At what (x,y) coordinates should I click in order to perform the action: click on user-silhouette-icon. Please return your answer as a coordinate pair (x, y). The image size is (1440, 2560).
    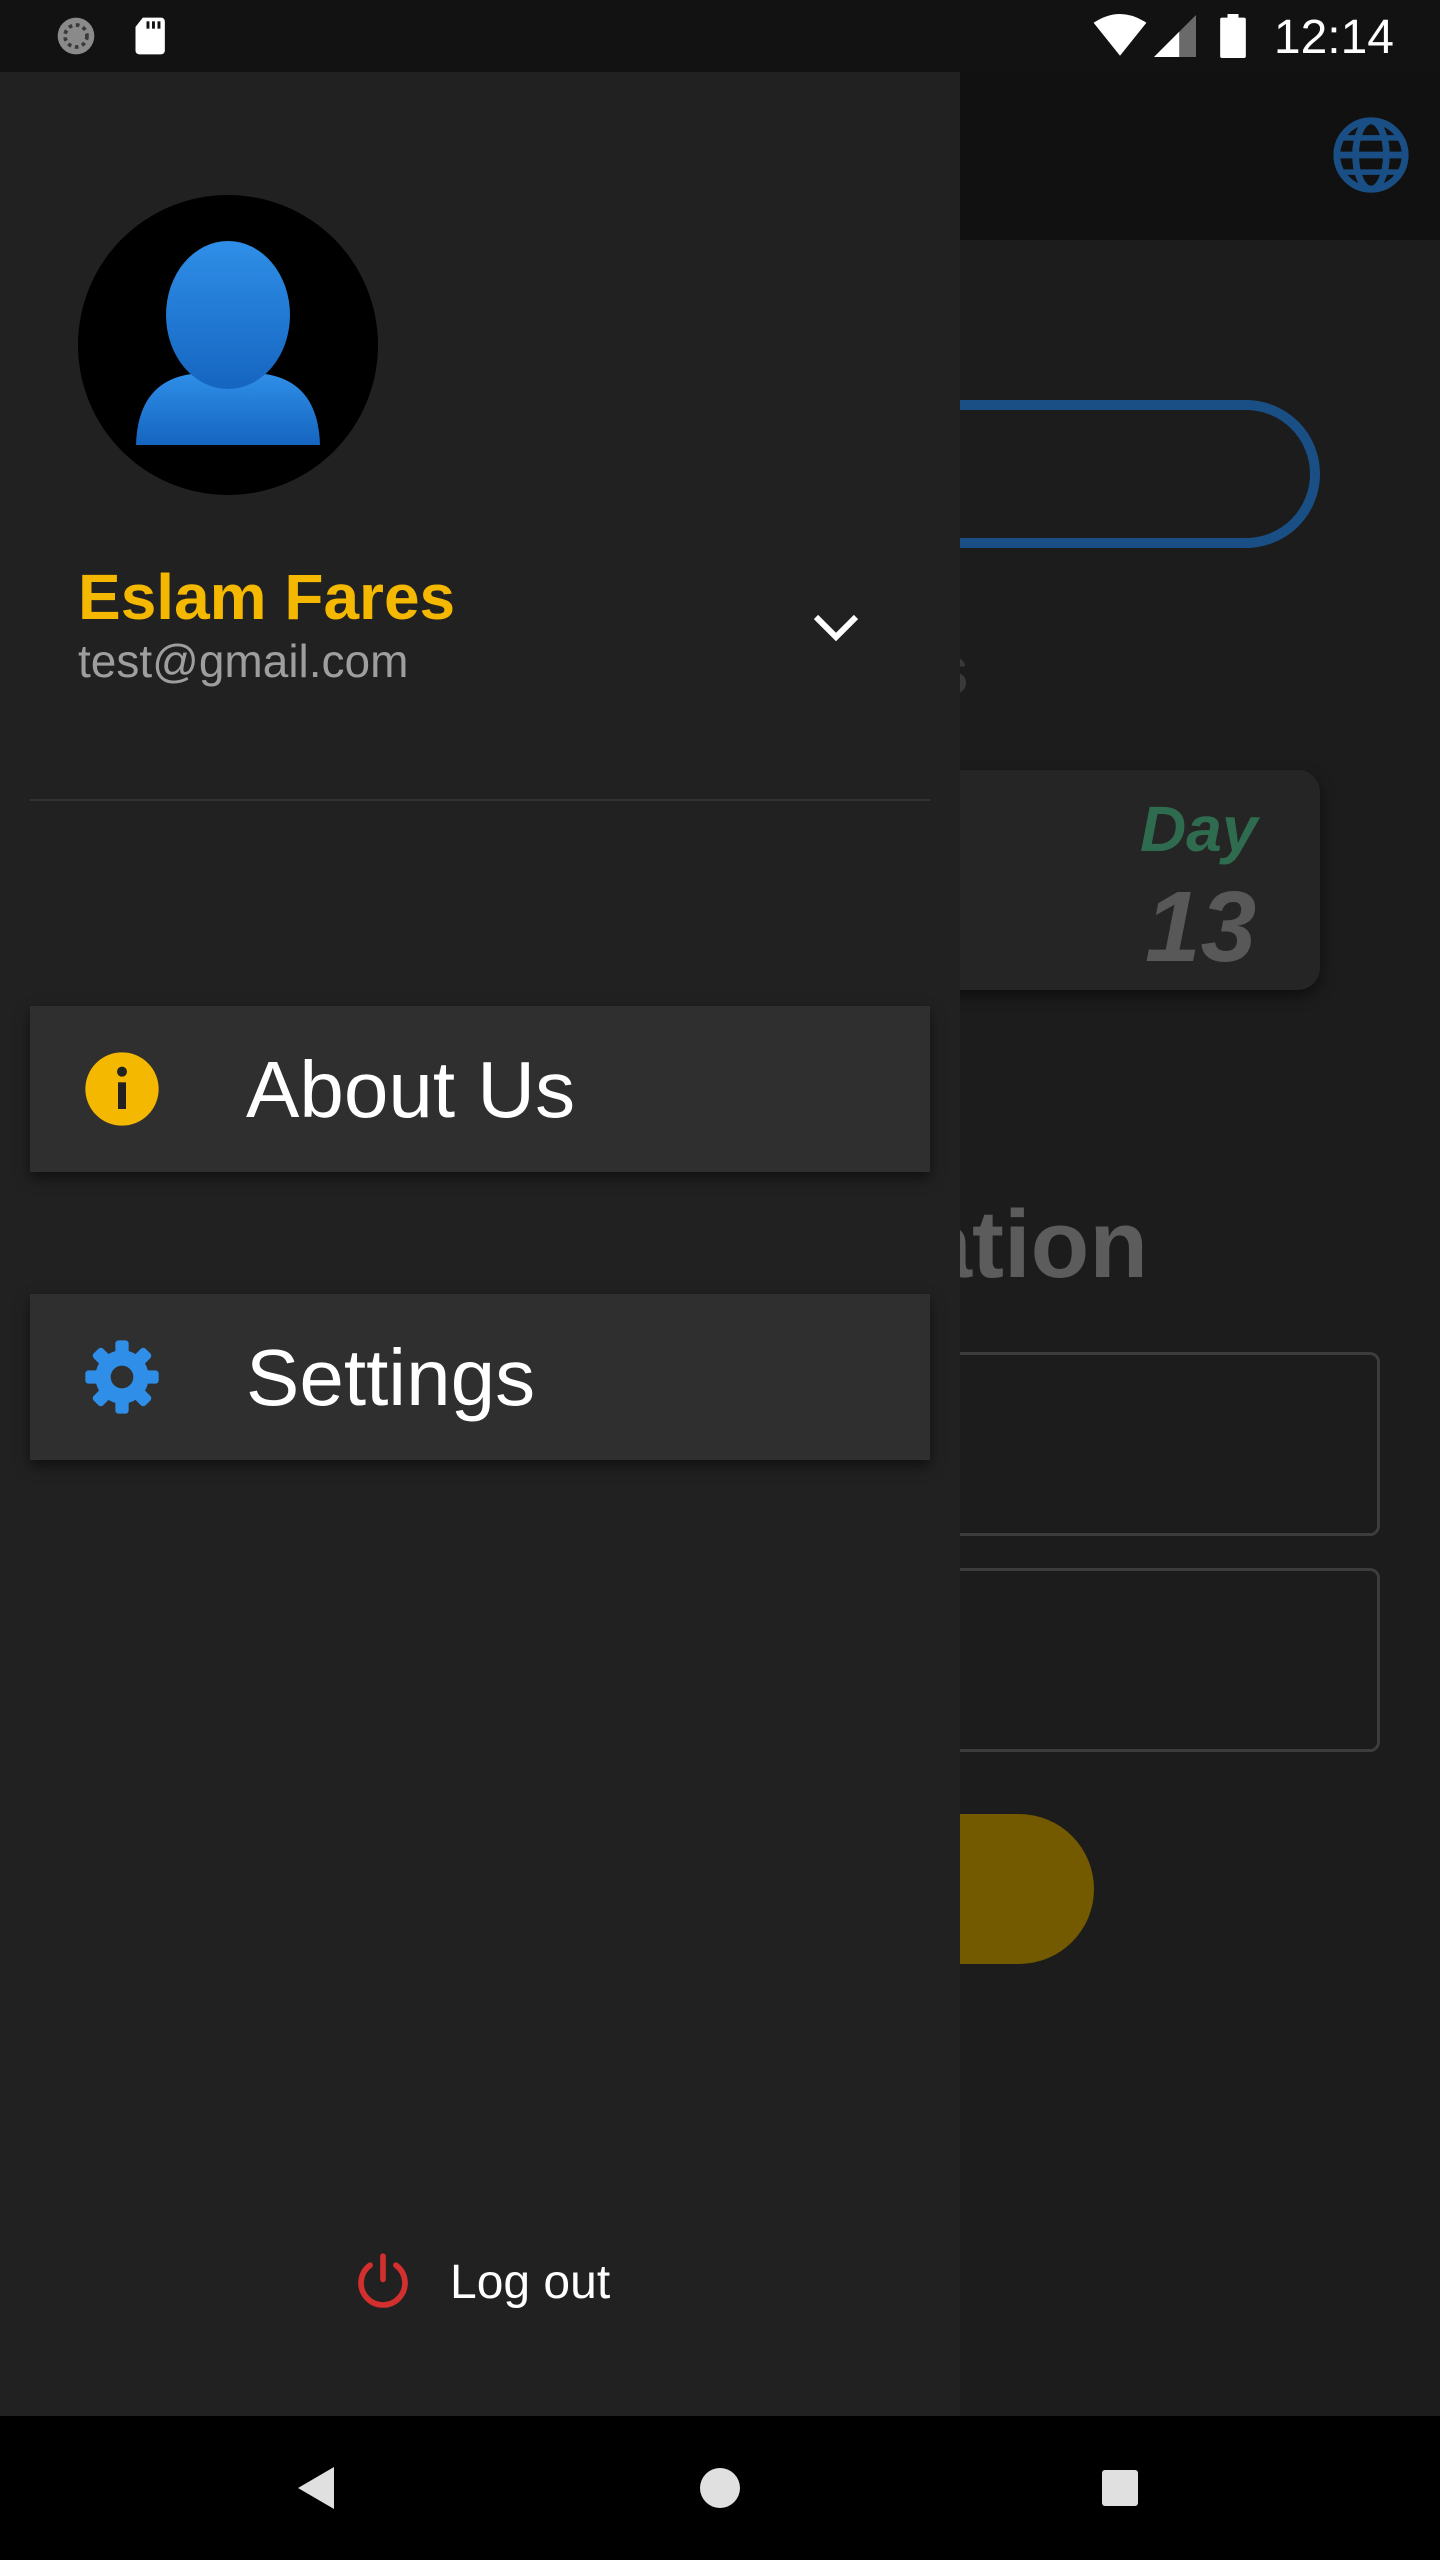
    Looking at the image, I should click on (228, 343).